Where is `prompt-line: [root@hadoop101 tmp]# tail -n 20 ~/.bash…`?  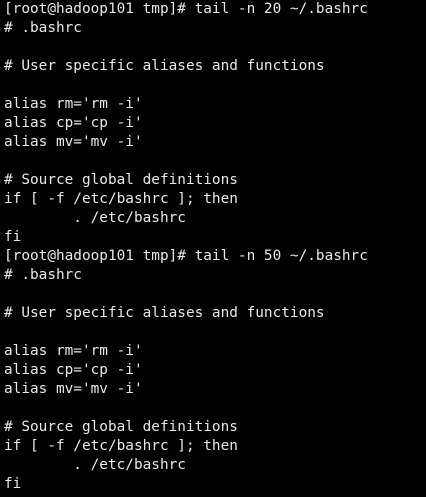 prompt-line: [root@hadoop101 tmp]# tail -n 20 ~/.bash… is located at coordinates (186, 9).